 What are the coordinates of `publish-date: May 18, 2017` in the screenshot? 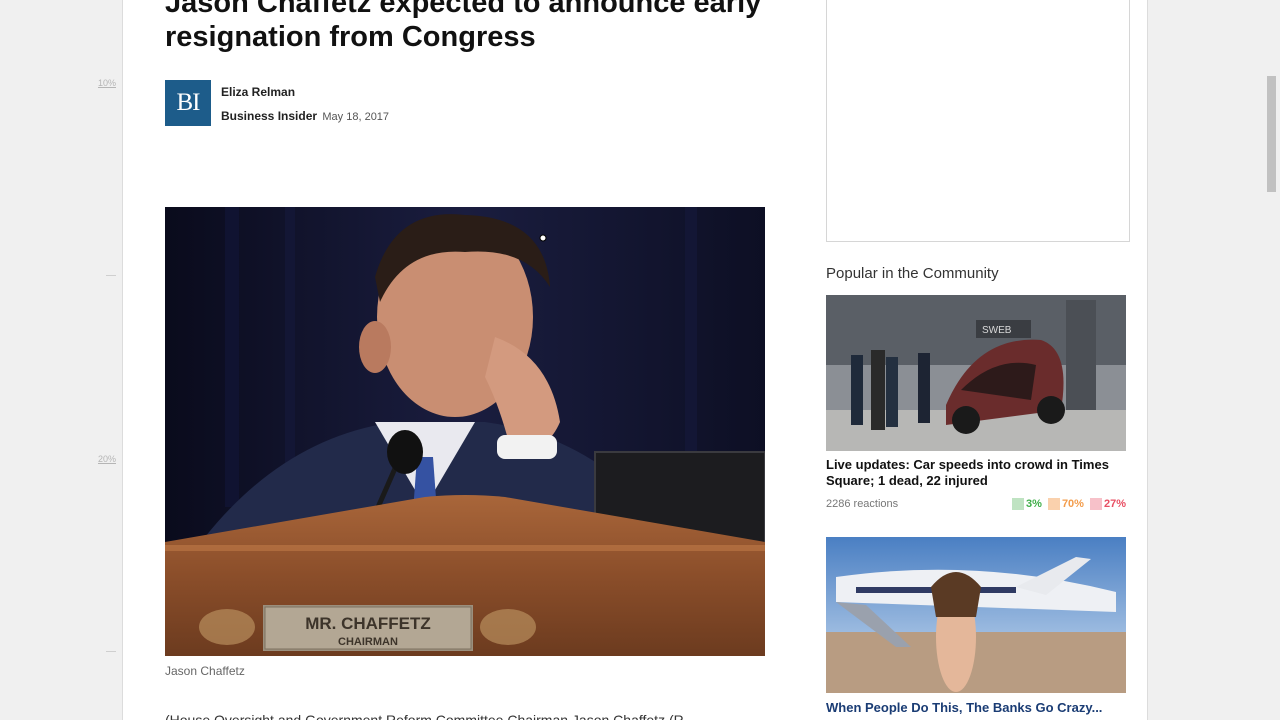 It's located at (356, 117).